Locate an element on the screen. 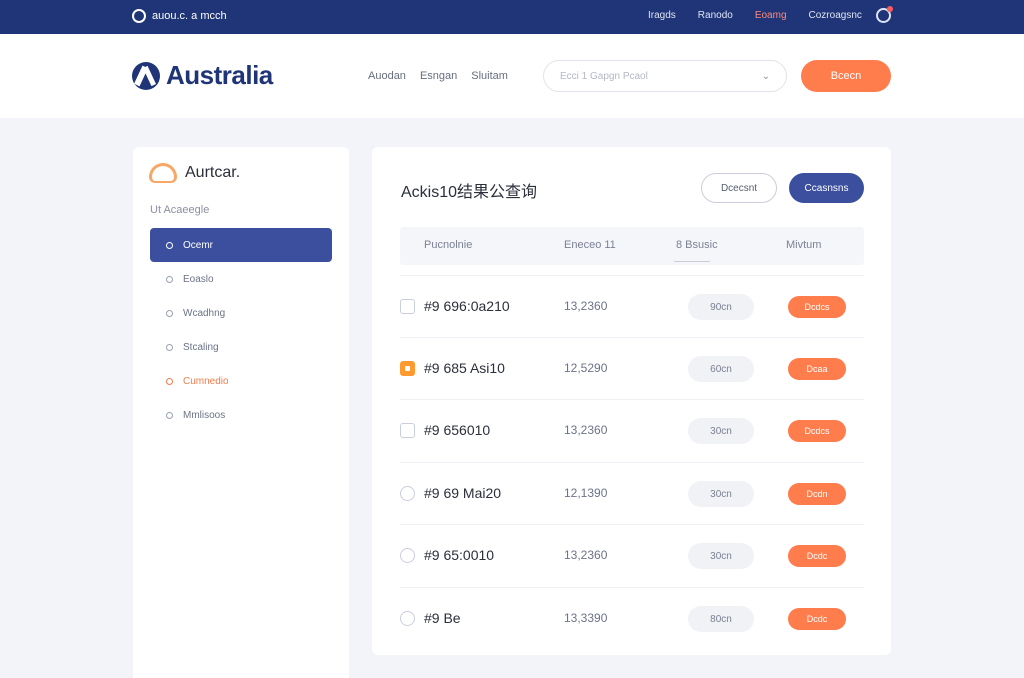 The image size is (1024, 678). sidebar-item-label: Mmlisoos is located at coordinates (204, 415).